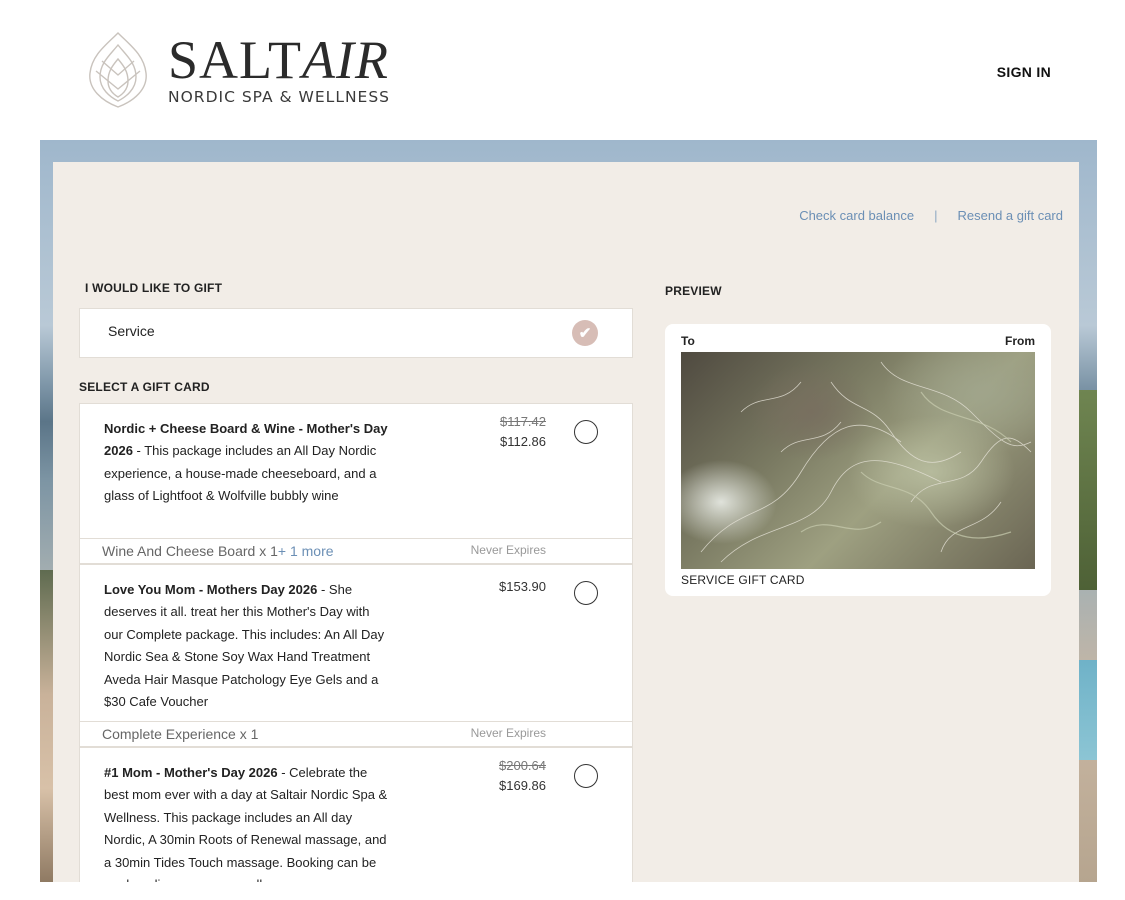  What do you see at coordinates (279, 97) in the screenshot?
I see `brand-tagline: NORDIC SPA & WELLNESS` at bounding box center [279, 97].